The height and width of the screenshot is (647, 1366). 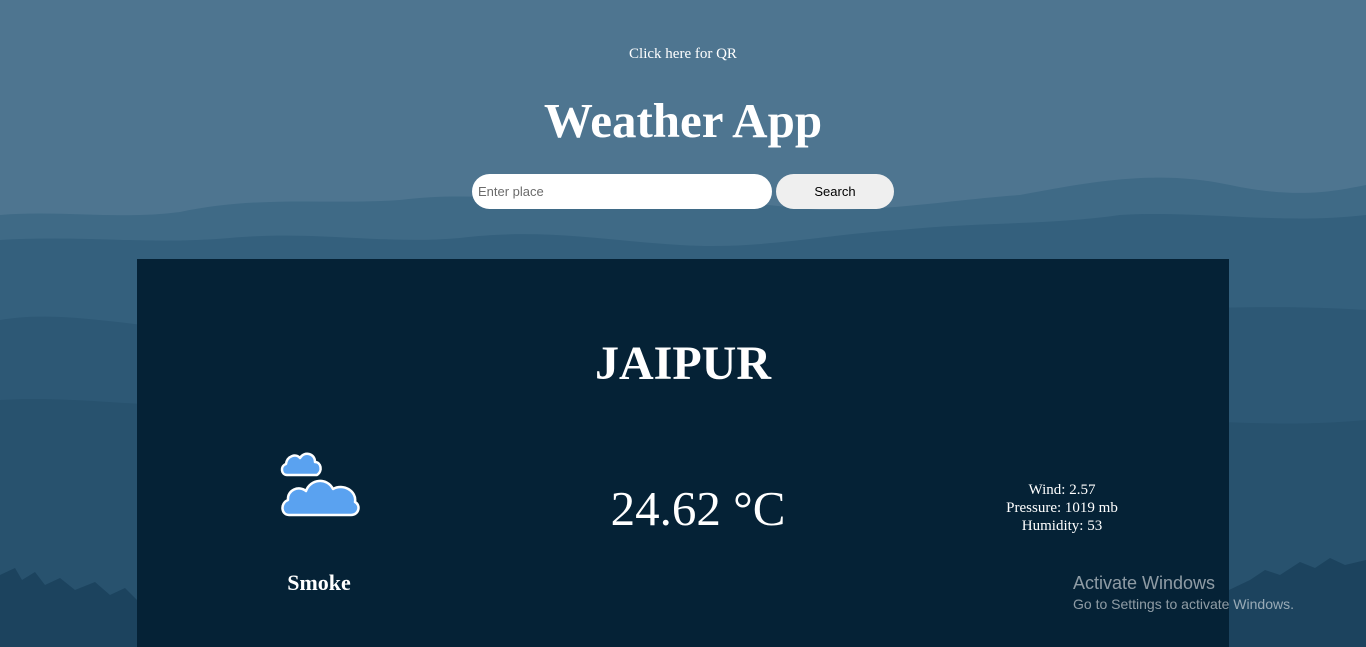 I want to click on search-button: Search, so click(x=835, y=191).